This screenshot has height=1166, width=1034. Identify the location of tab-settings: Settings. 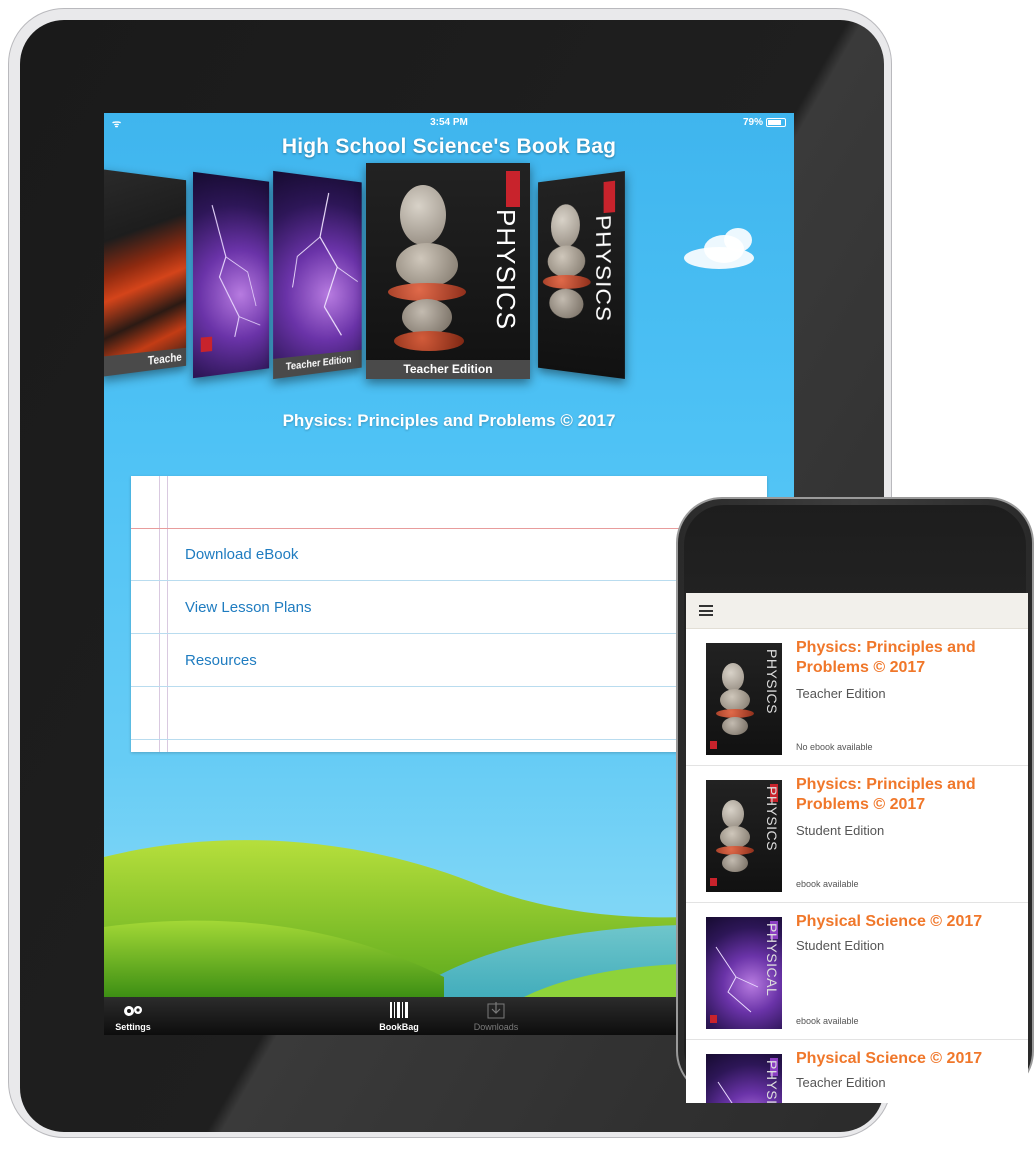
(133, 1016).